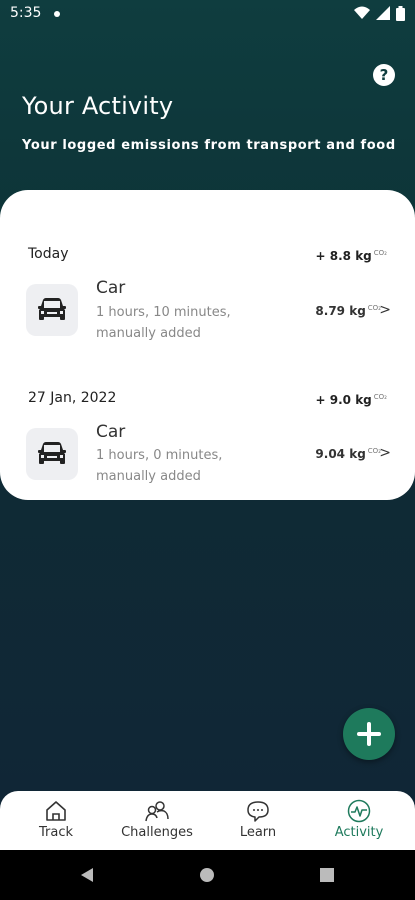 This screenshot has height=900, width=415. What do you see at coordinates (56, 832) in the screenshot?
I see `nav-label: Track` at bounding box center [56, 832].